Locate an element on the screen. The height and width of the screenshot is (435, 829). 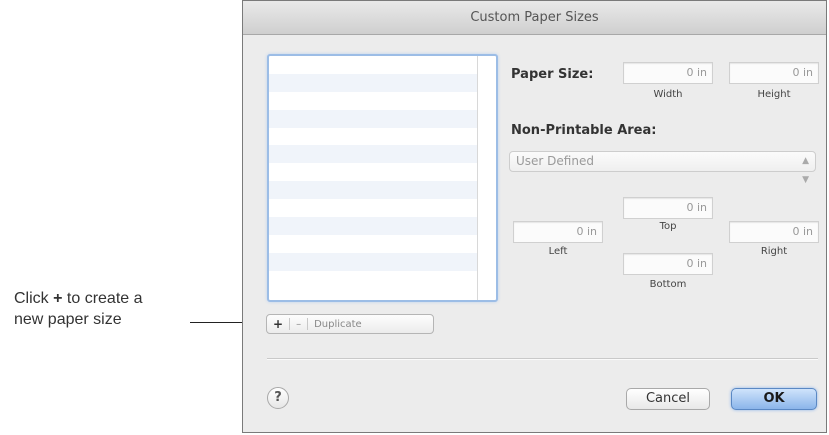
select-value: User Defined is located at coordinates (555, 161).